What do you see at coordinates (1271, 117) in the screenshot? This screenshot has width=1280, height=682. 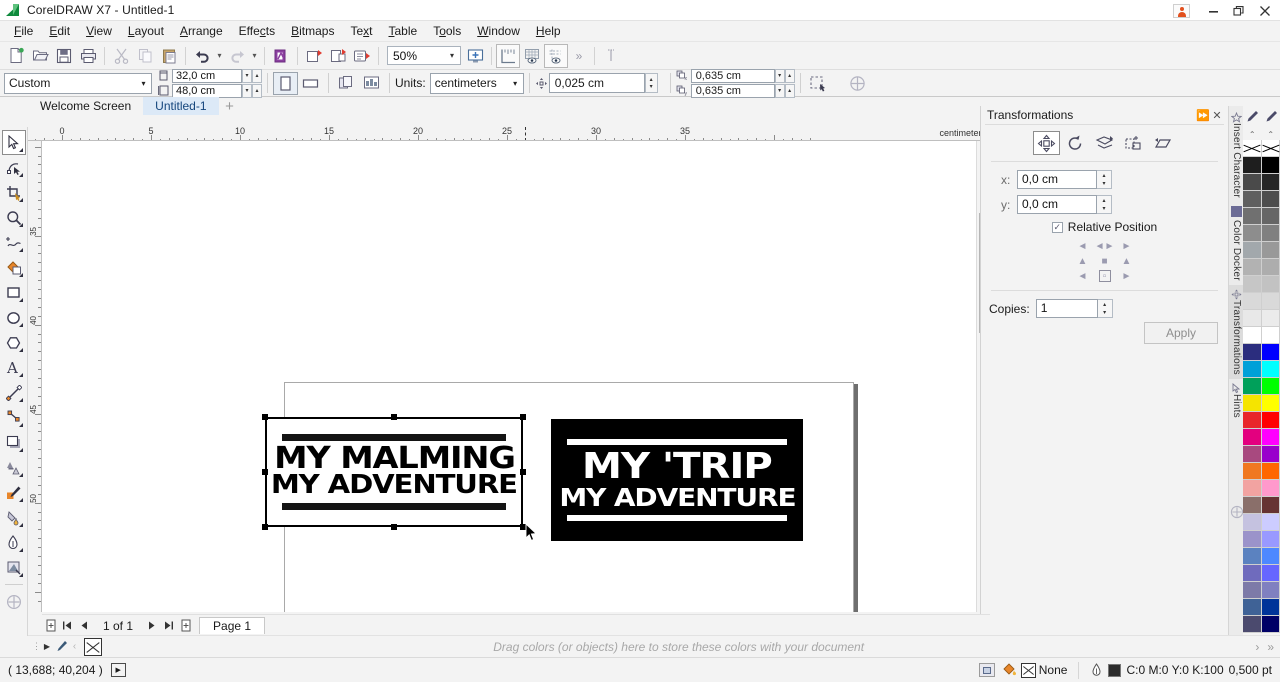 I see `fill-pen-icon` at bounding box center [1271, 117].